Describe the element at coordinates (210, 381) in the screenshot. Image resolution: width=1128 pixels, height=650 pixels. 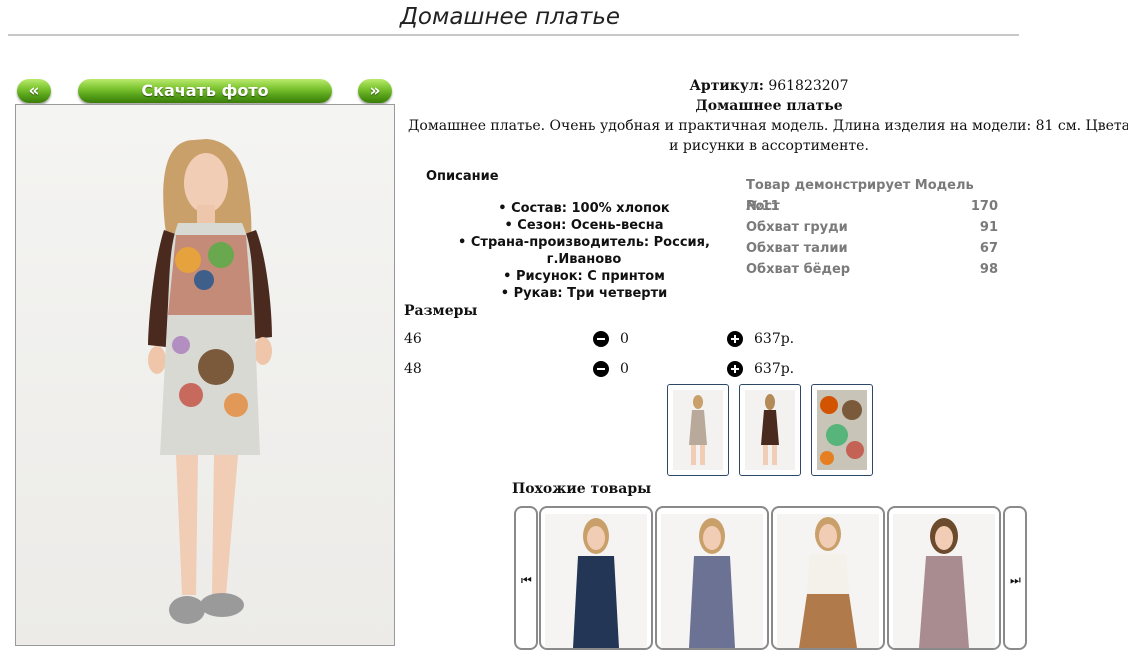
I see `dress-model-image` at that location.